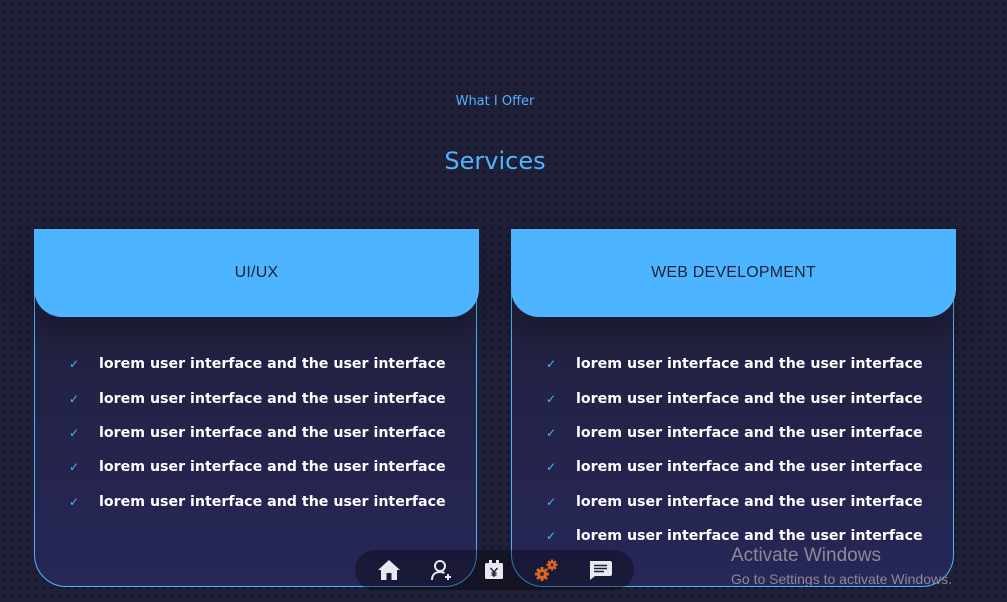  I want to click on nav-home, so click(389, 570).